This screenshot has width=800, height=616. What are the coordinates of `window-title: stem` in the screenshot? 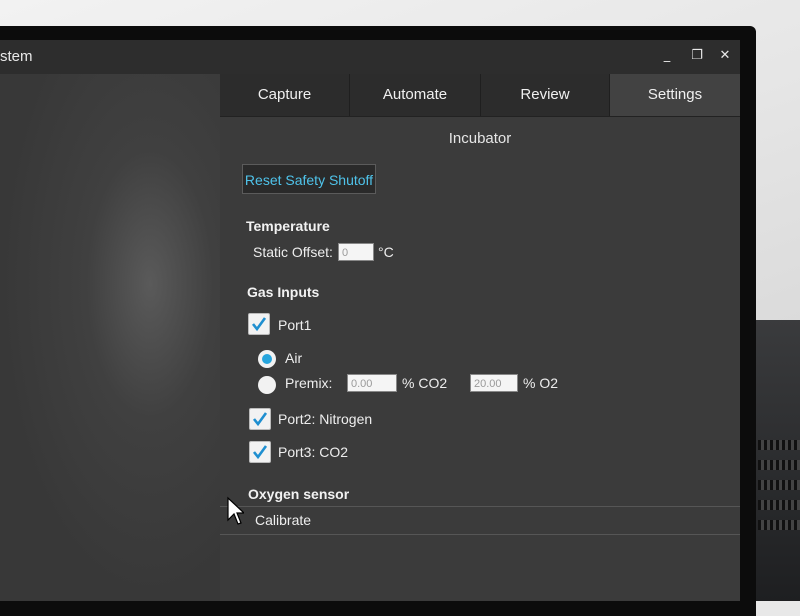 It's located at (16, 56).